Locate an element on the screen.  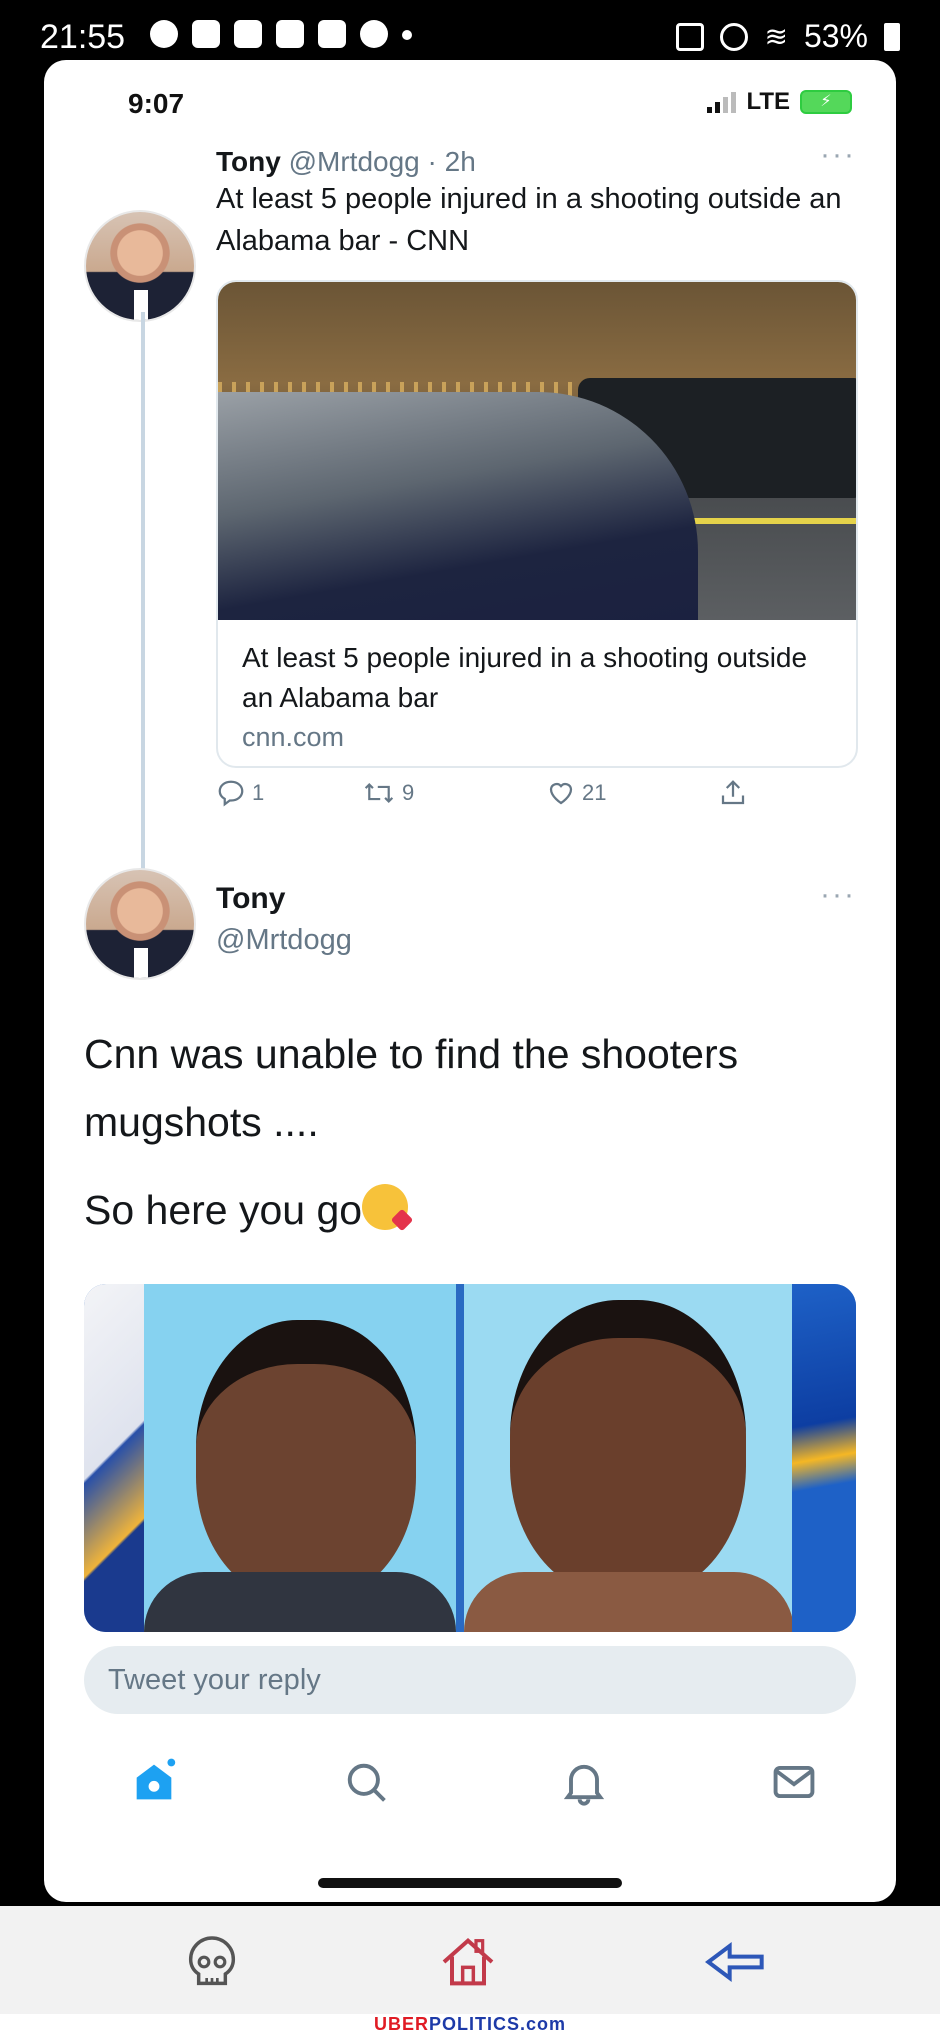
nav-home-button is located at coordinates (468, 1962).